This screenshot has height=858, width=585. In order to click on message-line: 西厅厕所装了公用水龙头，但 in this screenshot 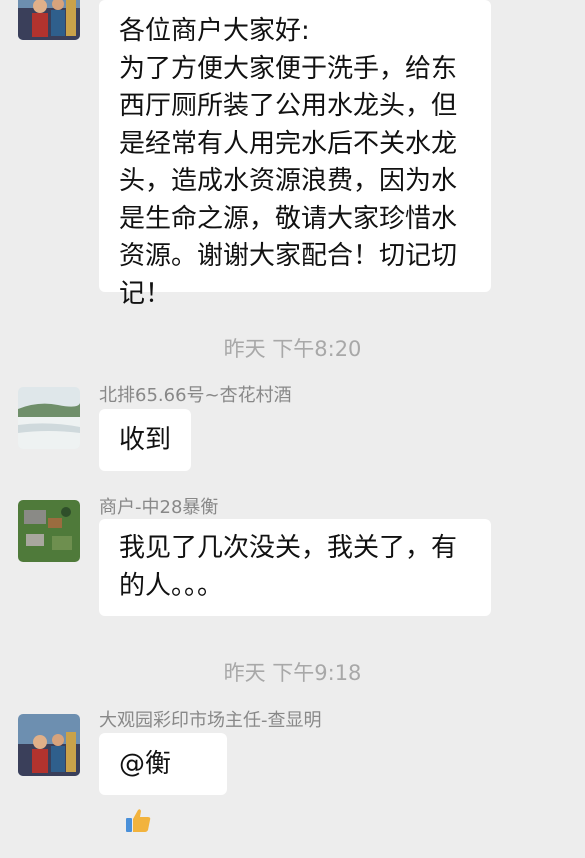, I will do `click(288, 106)`.